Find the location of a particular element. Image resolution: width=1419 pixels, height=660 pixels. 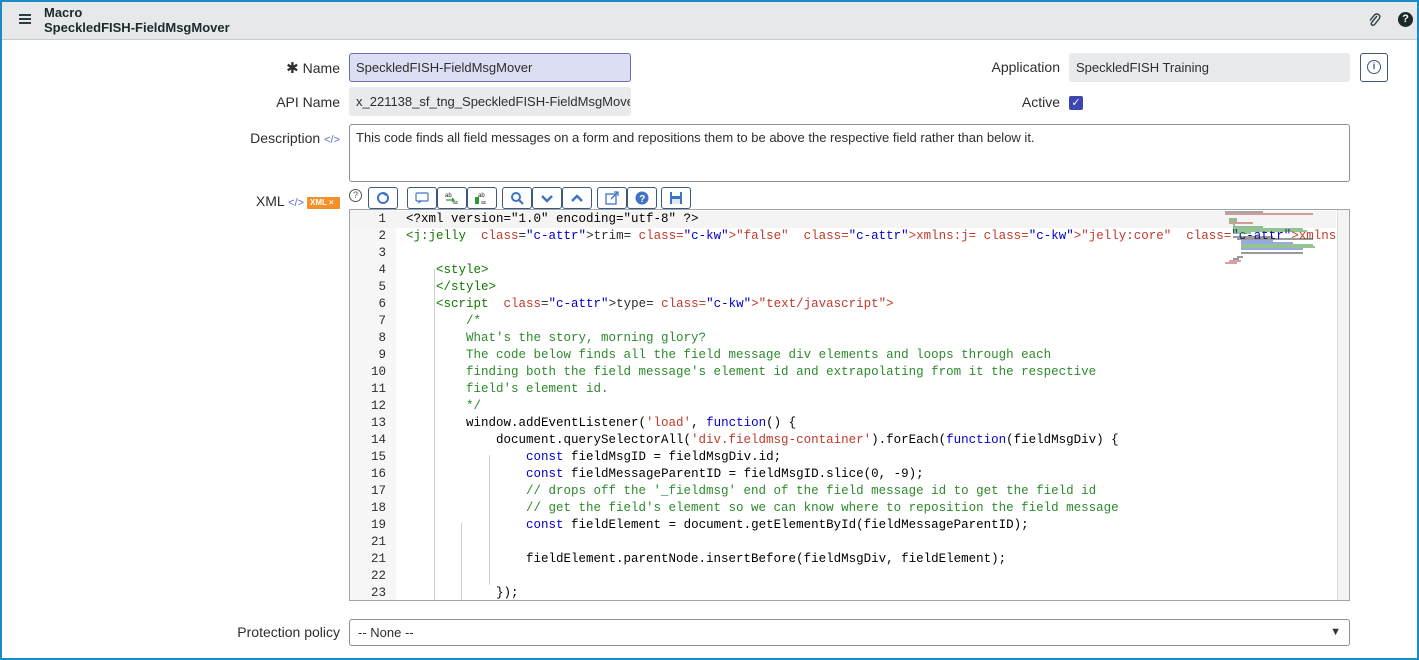

external-link-icon is located at coordinates (612, 198).